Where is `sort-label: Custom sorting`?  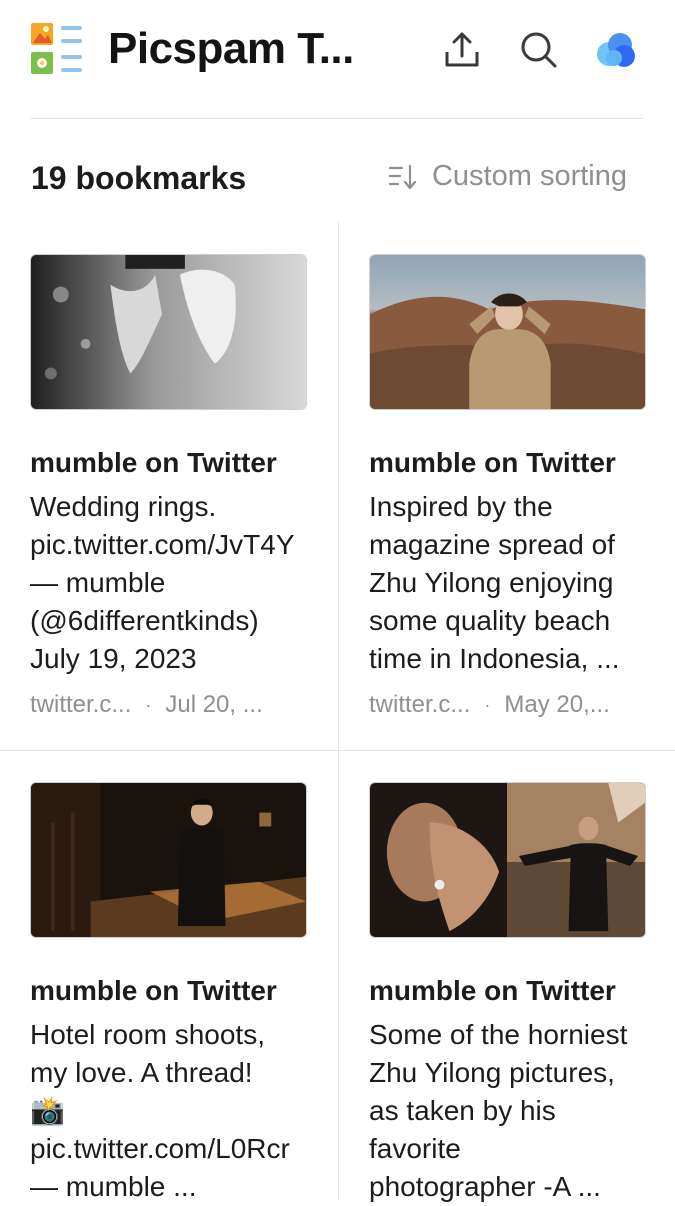 sort-label: Custom sorting is located at coordinates (529, 176).